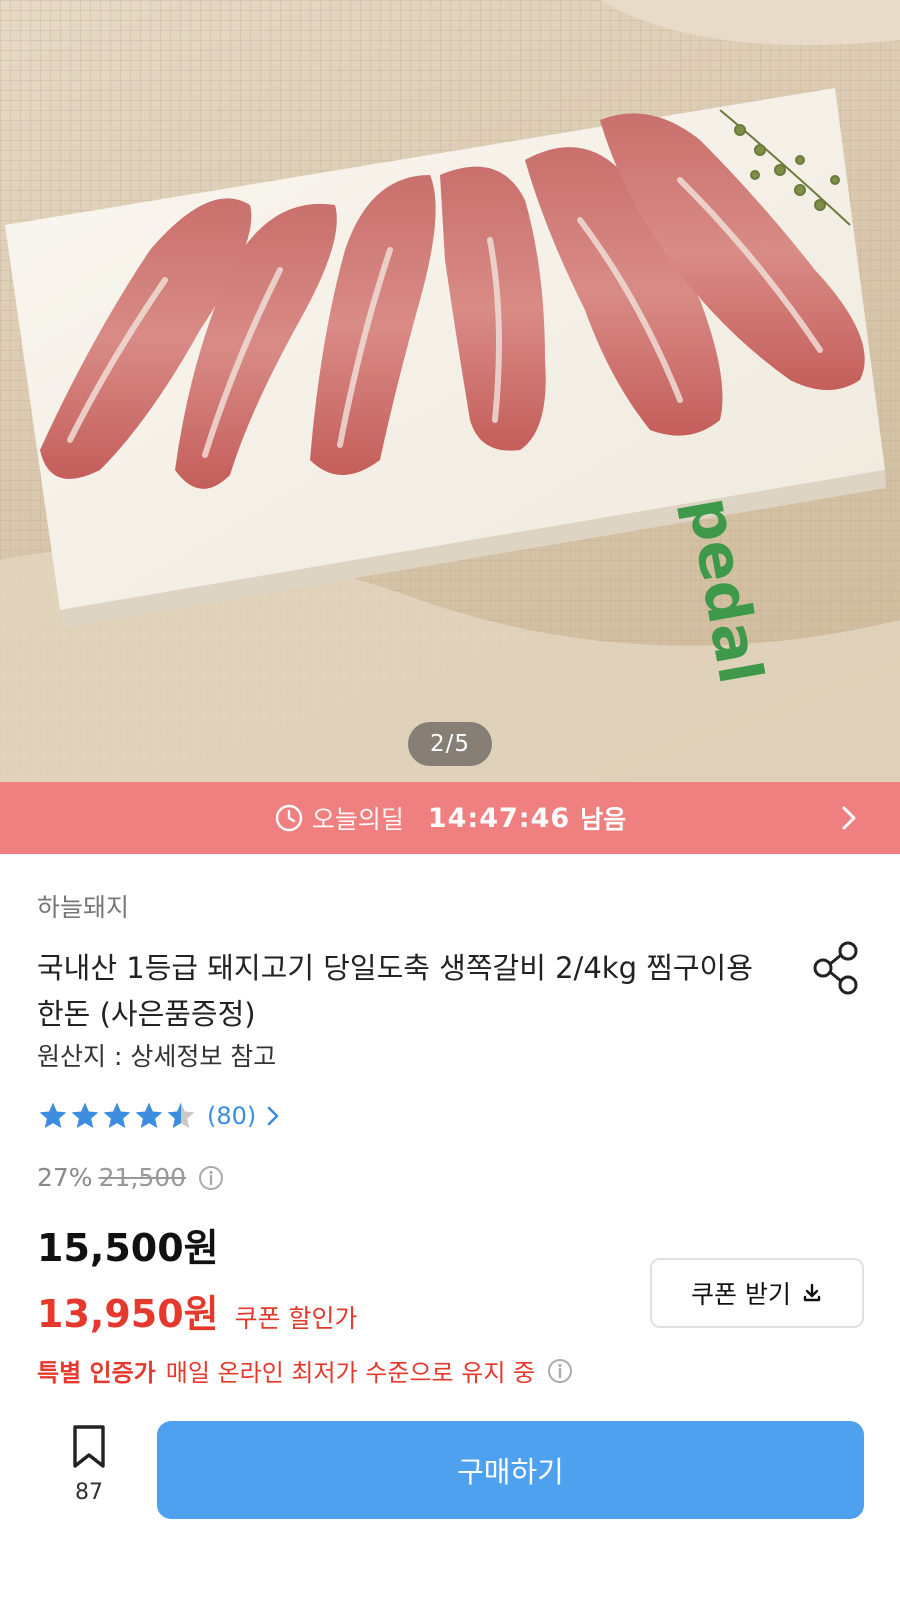 This screenshot has height=1608, width=900. Describe the element at coordinates (128, 1248) in the screenshot. I see `sale-price: 15,500원` at that location.